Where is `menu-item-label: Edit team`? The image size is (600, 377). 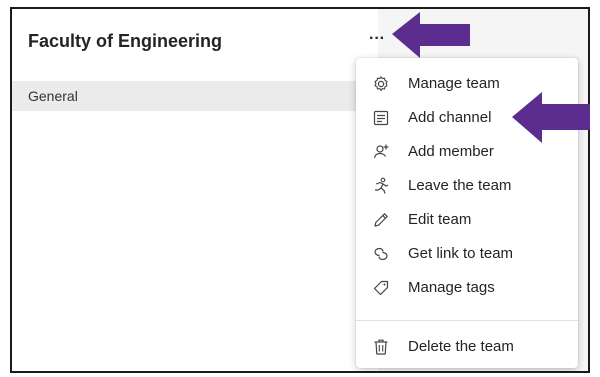
menu-item-label: Edit team is located at coordinates (440, 219).